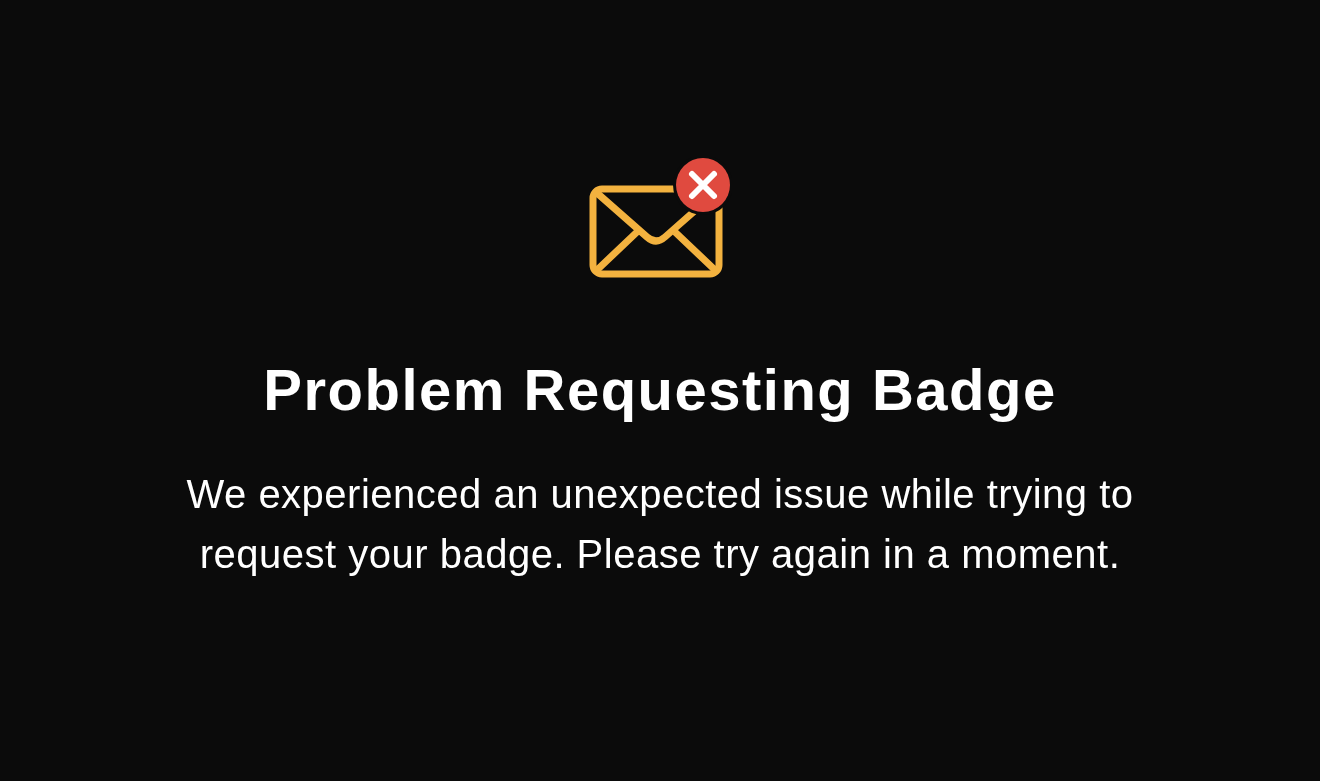 The width and height of the screenshot is (1320, 781). I want to click on error-title: Problem Requesting Badge, so click(660, 390).